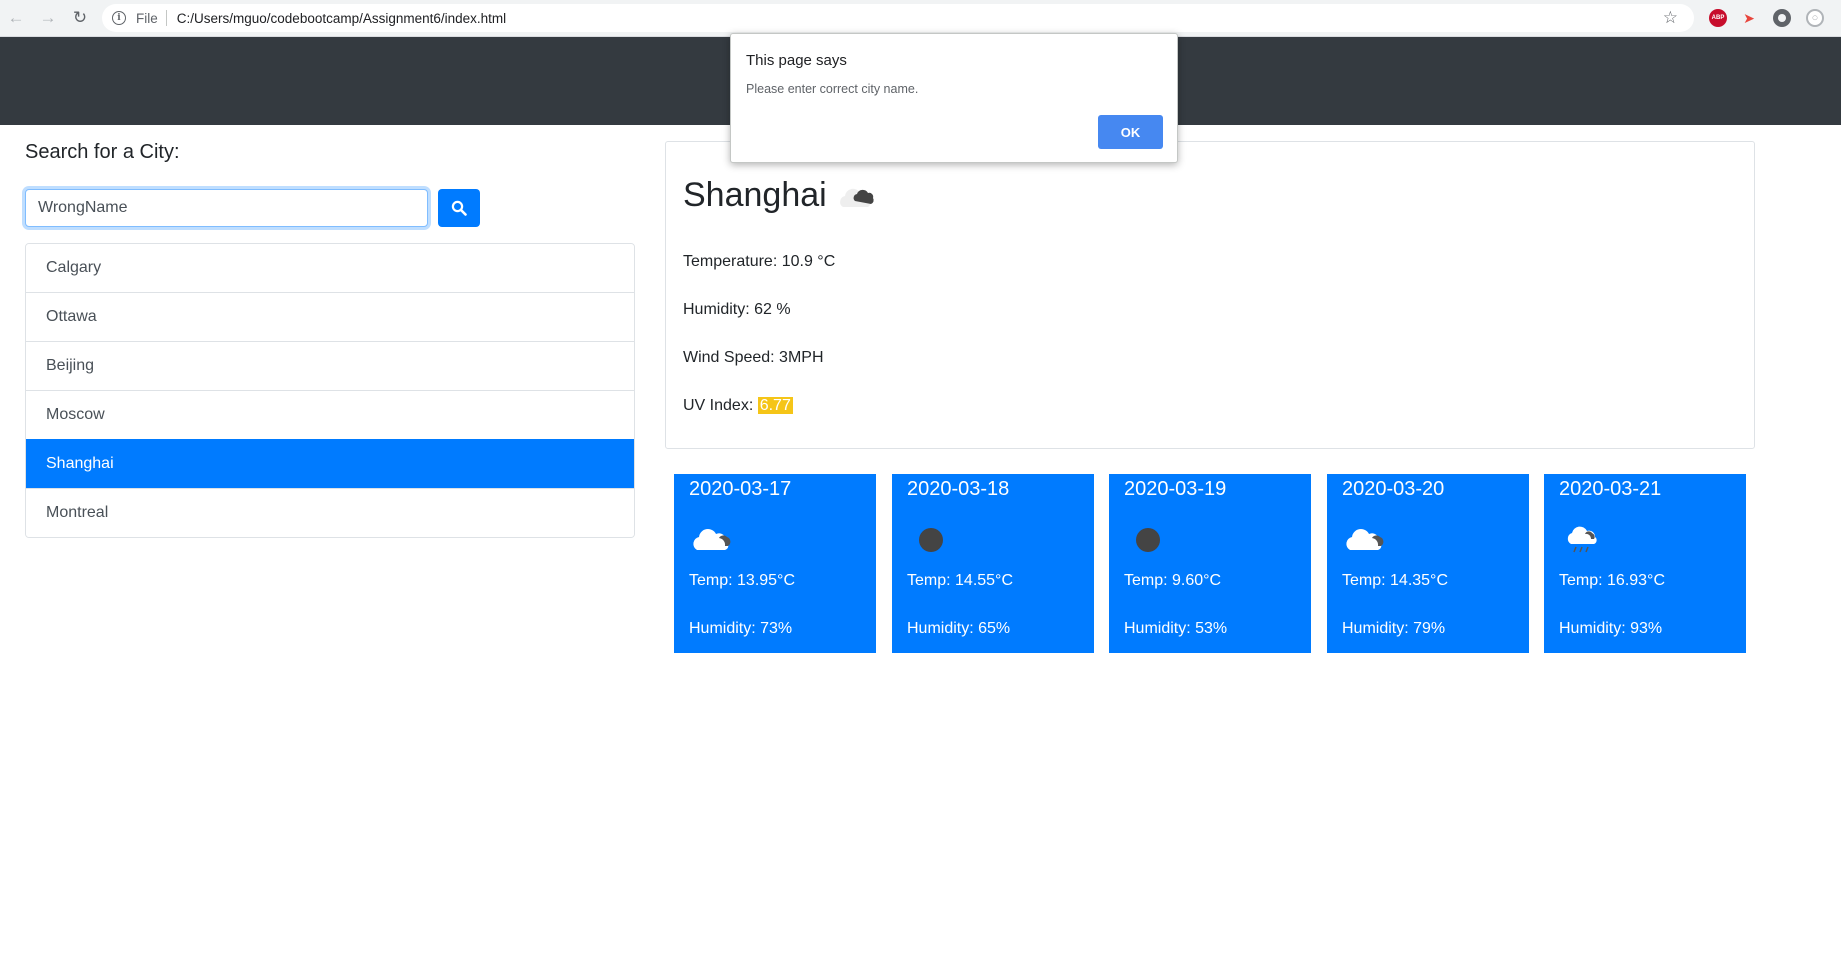 The height and width of the screenshot is (965, 1841). What do you see at coordinates (330, 463) in the screenshot?
I see `city-item-shanghai: Shanghai` at bounding box center [330, 463].